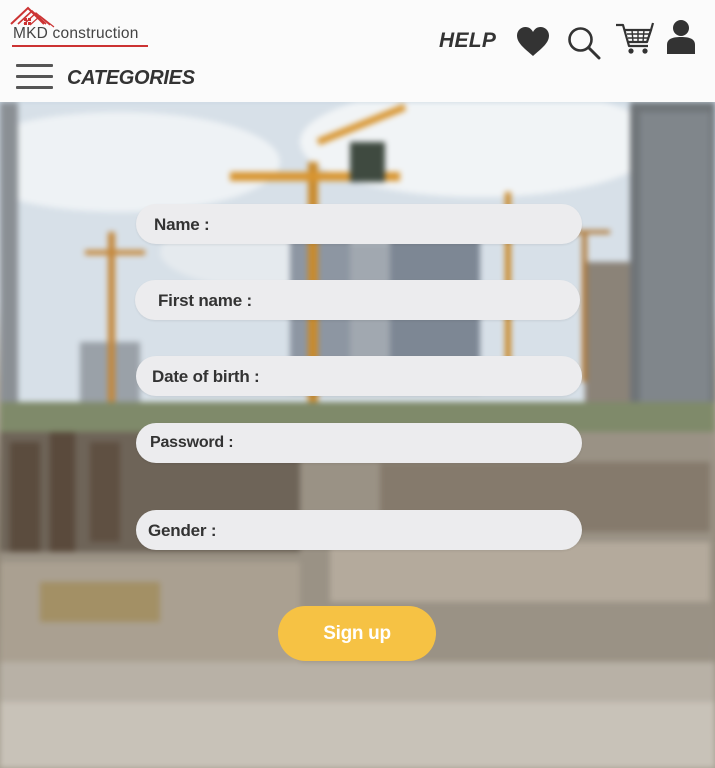  Describe the element at coordinates (357, 300) in the screenshot. I see `first-name-field: First name :` at that location.